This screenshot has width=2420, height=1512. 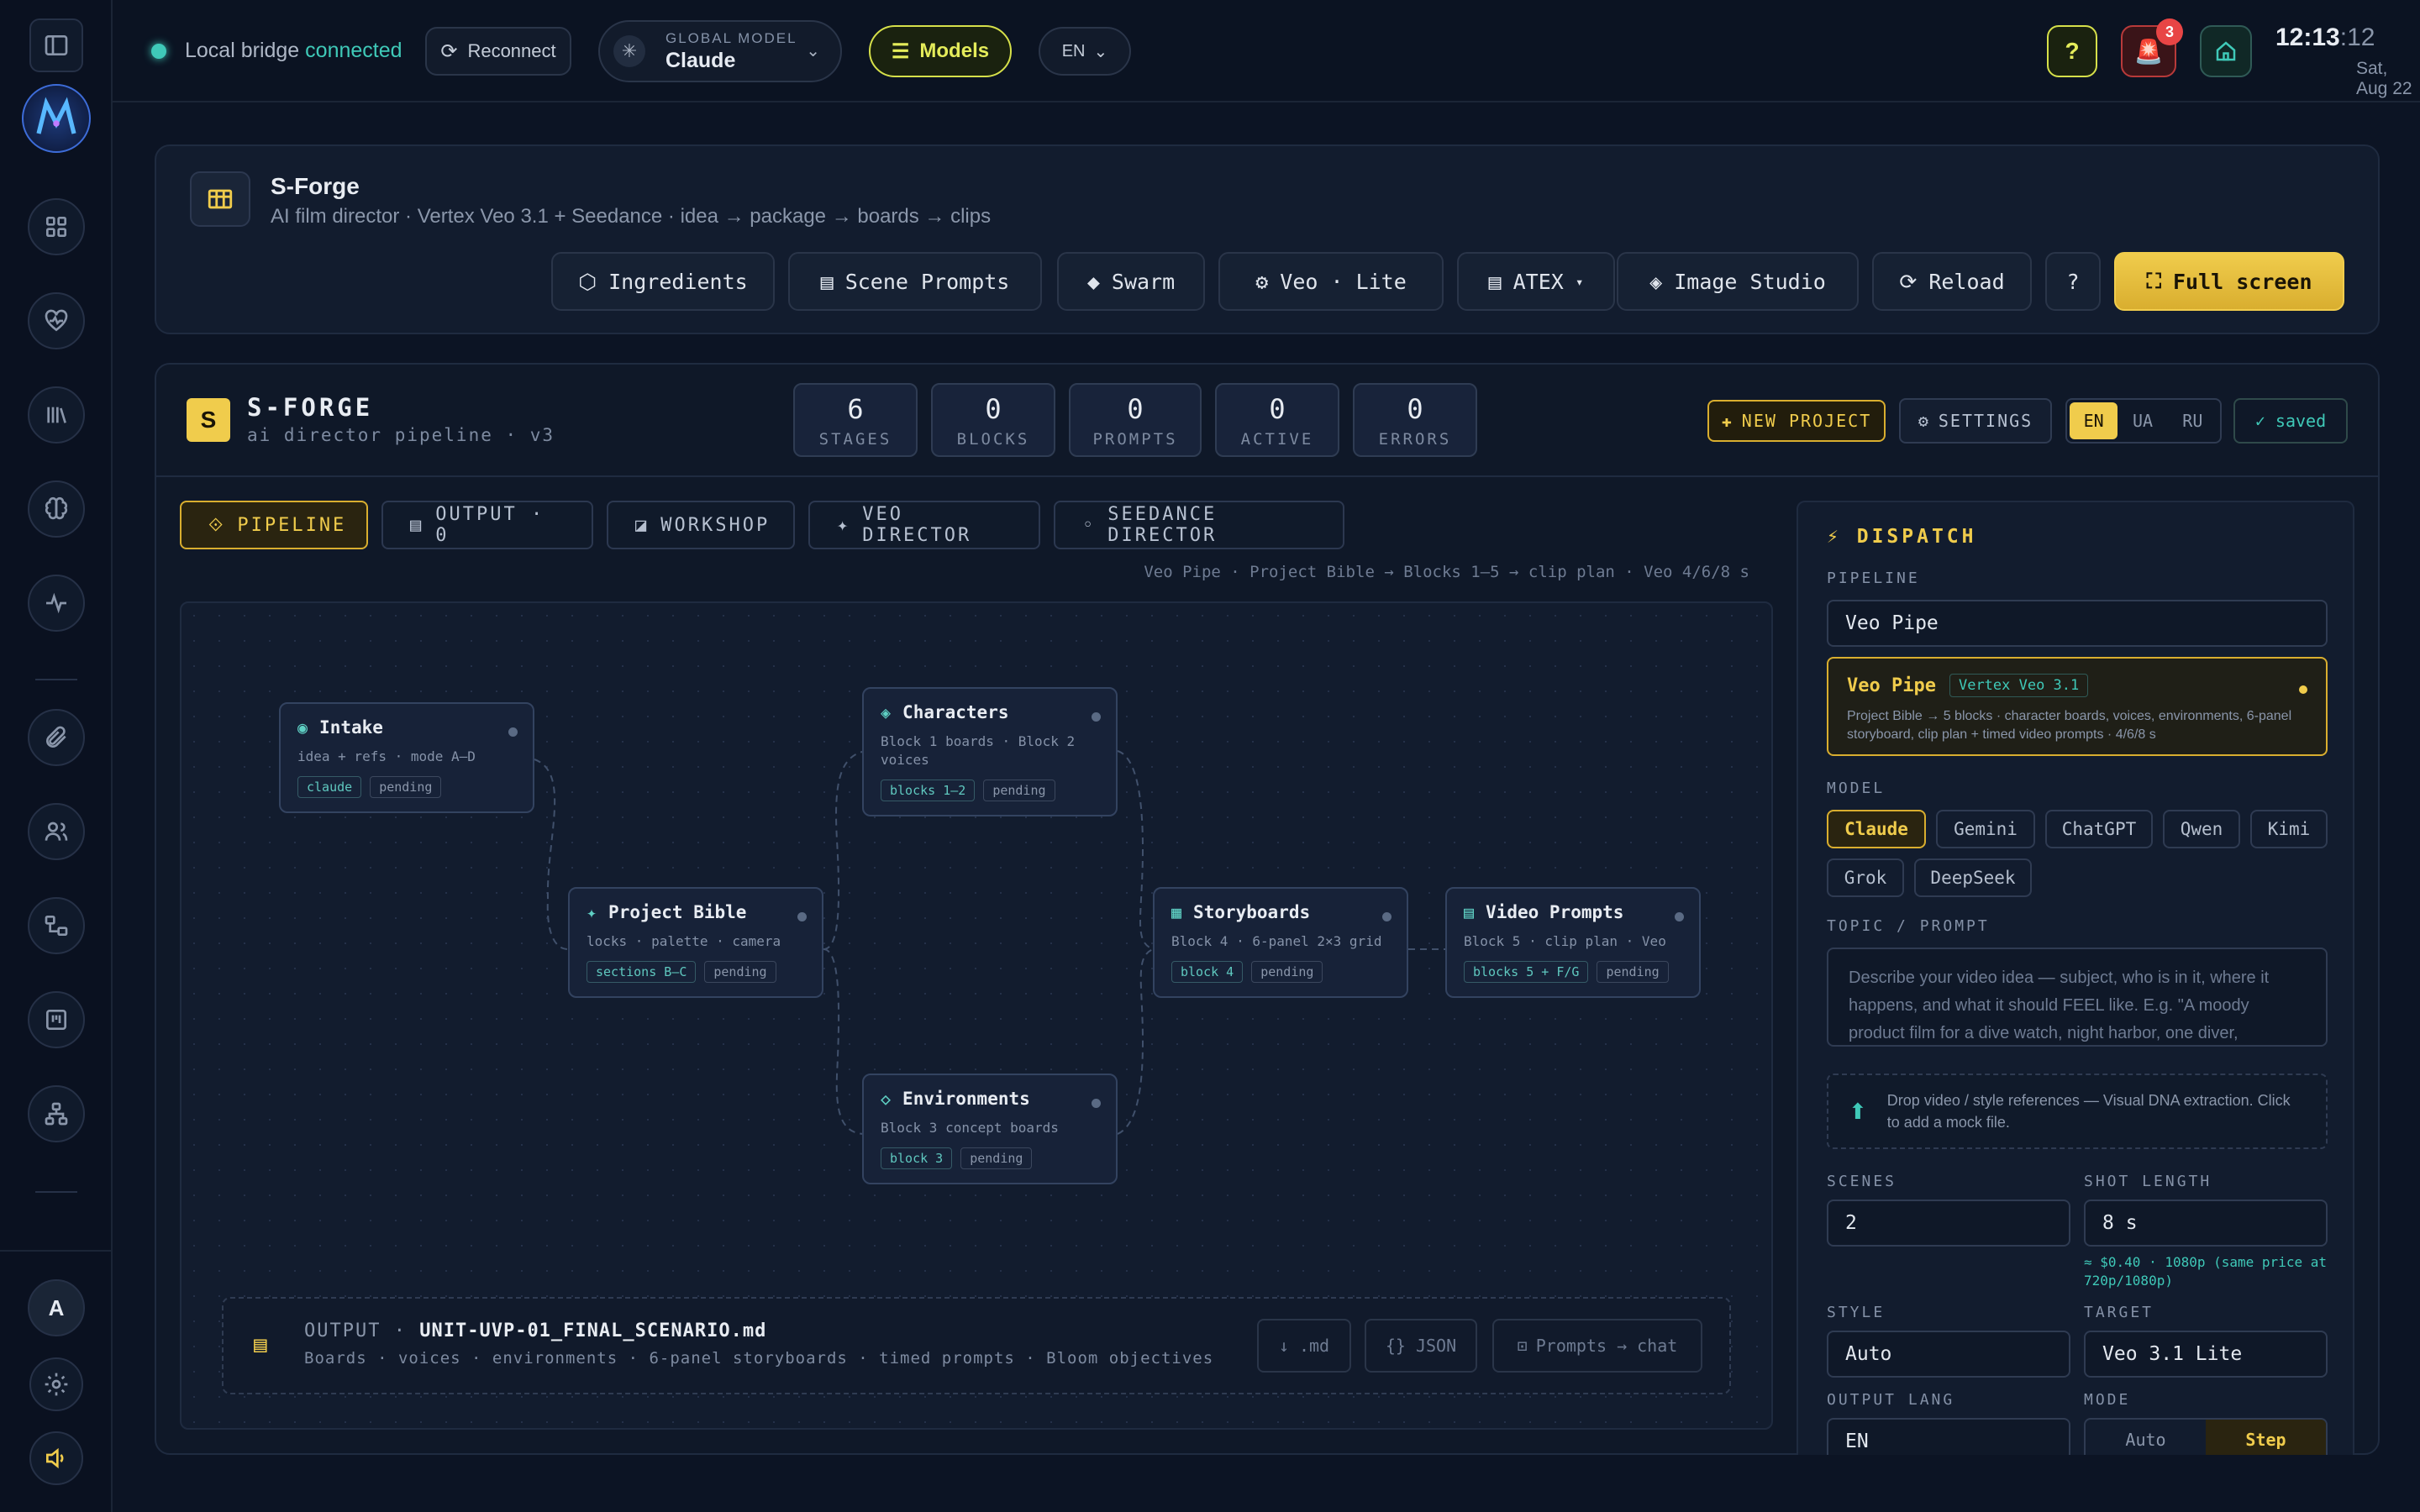 What do you see at coordinates (2206, 1223) in the screenshot?
I see `shot-length-select: 8 s` at bounding box center [2206, 1223].